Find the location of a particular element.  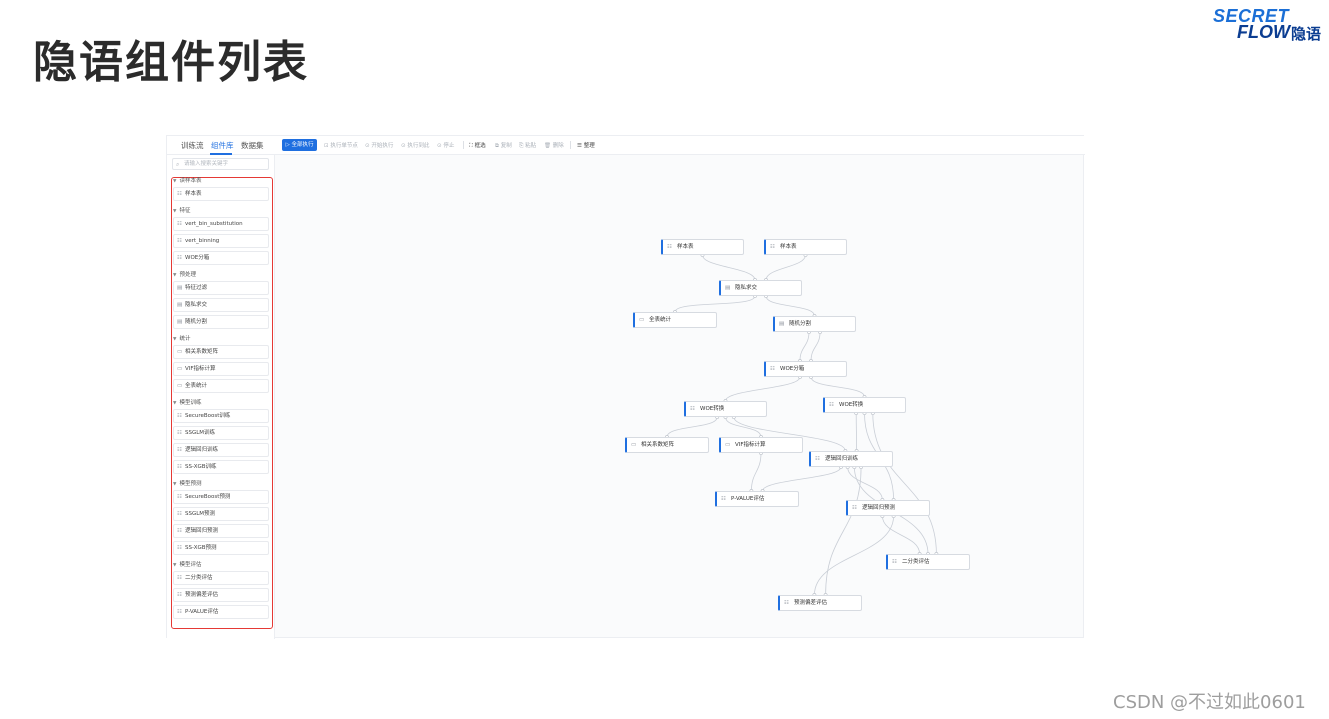

run-from-button: ⊙ 开始执行 is located at coordinates (379, 145).